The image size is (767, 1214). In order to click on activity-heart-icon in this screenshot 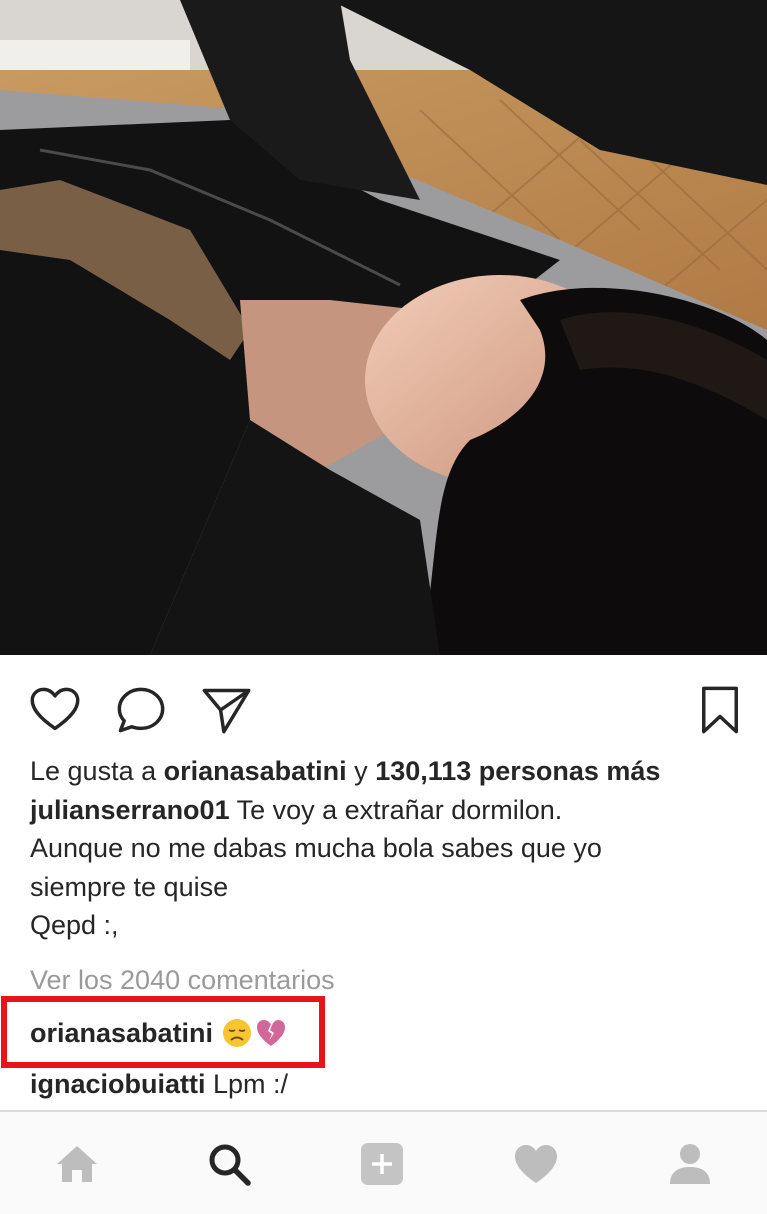, I will do `click(536, 1164)`.